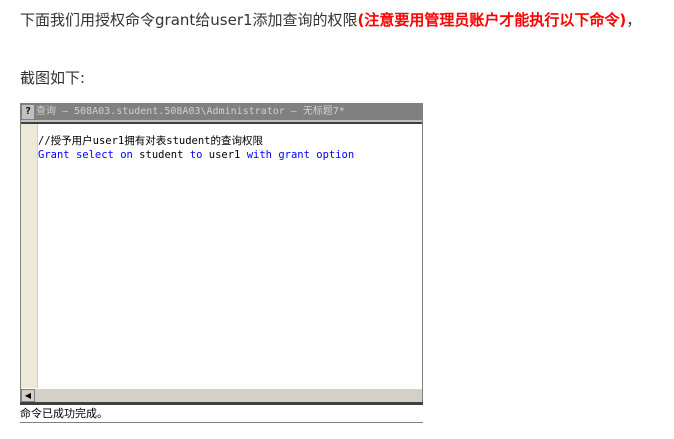 This screenshot has width=674, height=439. What do you see at coordinates (53, 78) in the screenshot?
I see `screenshot-caption: 截图如下:` at bounding box center [53, 78].